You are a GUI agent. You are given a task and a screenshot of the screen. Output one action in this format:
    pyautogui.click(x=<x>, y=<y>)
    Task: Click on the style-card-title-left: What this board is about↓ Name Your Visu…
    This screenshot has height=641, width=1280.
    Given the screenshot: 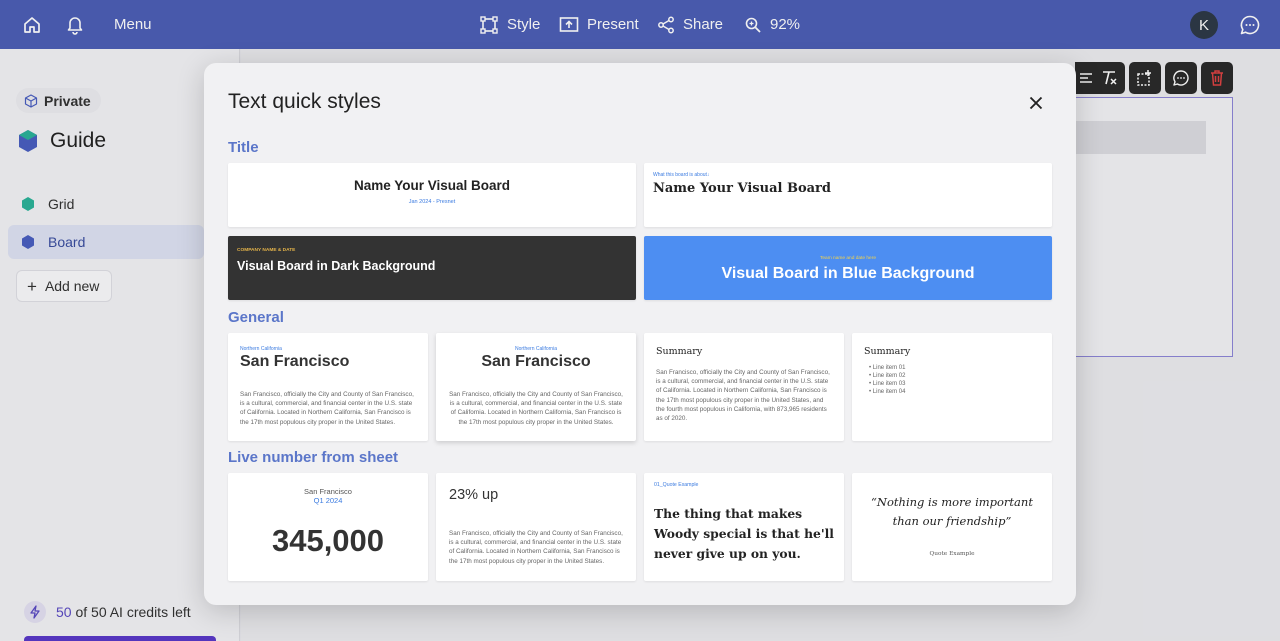 What is the action you would take?
    pyautogui.click(x=848, y=195)
    